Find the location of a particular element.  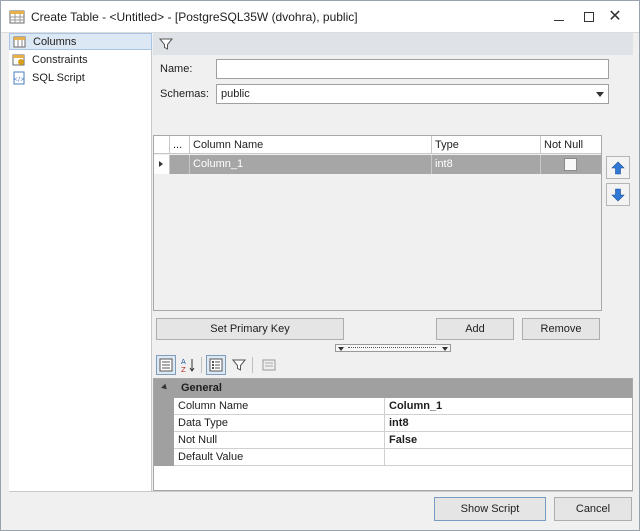

category-label: General is located at coordinates (201, 388).